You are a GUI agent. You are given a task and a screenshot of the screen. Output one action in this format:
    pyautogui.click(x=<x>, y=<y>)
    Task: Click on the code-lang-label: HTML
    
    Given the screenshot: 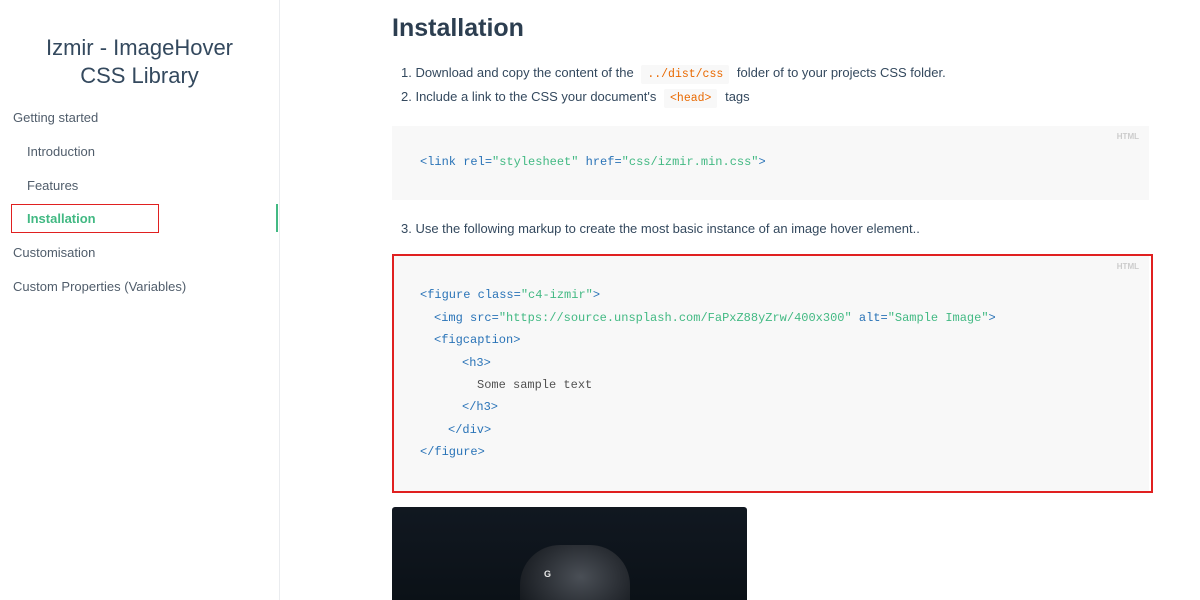 What is the action you would take?
    pyautogui.click(x=1127, y=136)
    